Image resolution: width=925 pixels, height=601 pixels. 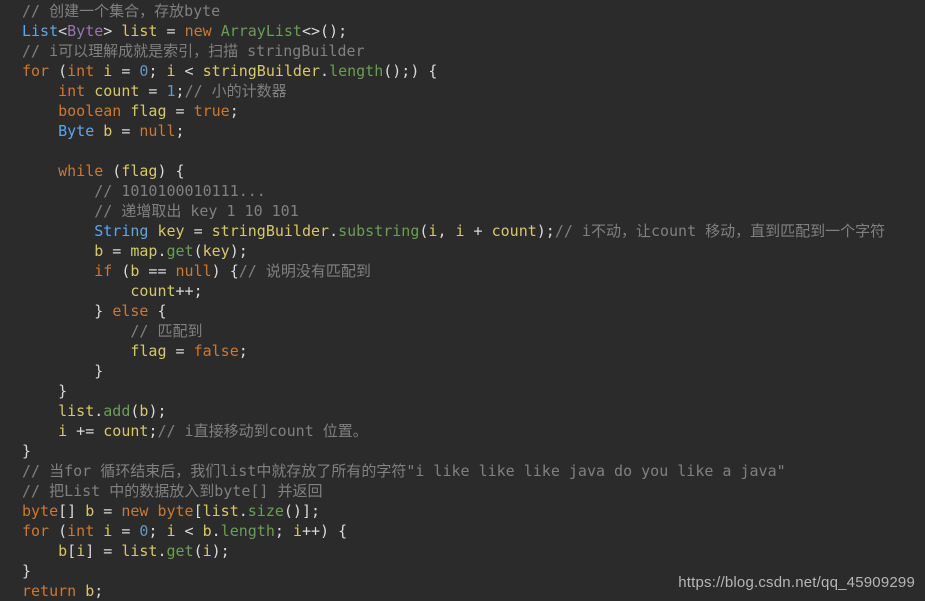 What do you see at coordinates (462, 271) in the screenshot?
I see `code-line: if (b == null) {// 说明没有匹配到` at bounding box center [462, 271].